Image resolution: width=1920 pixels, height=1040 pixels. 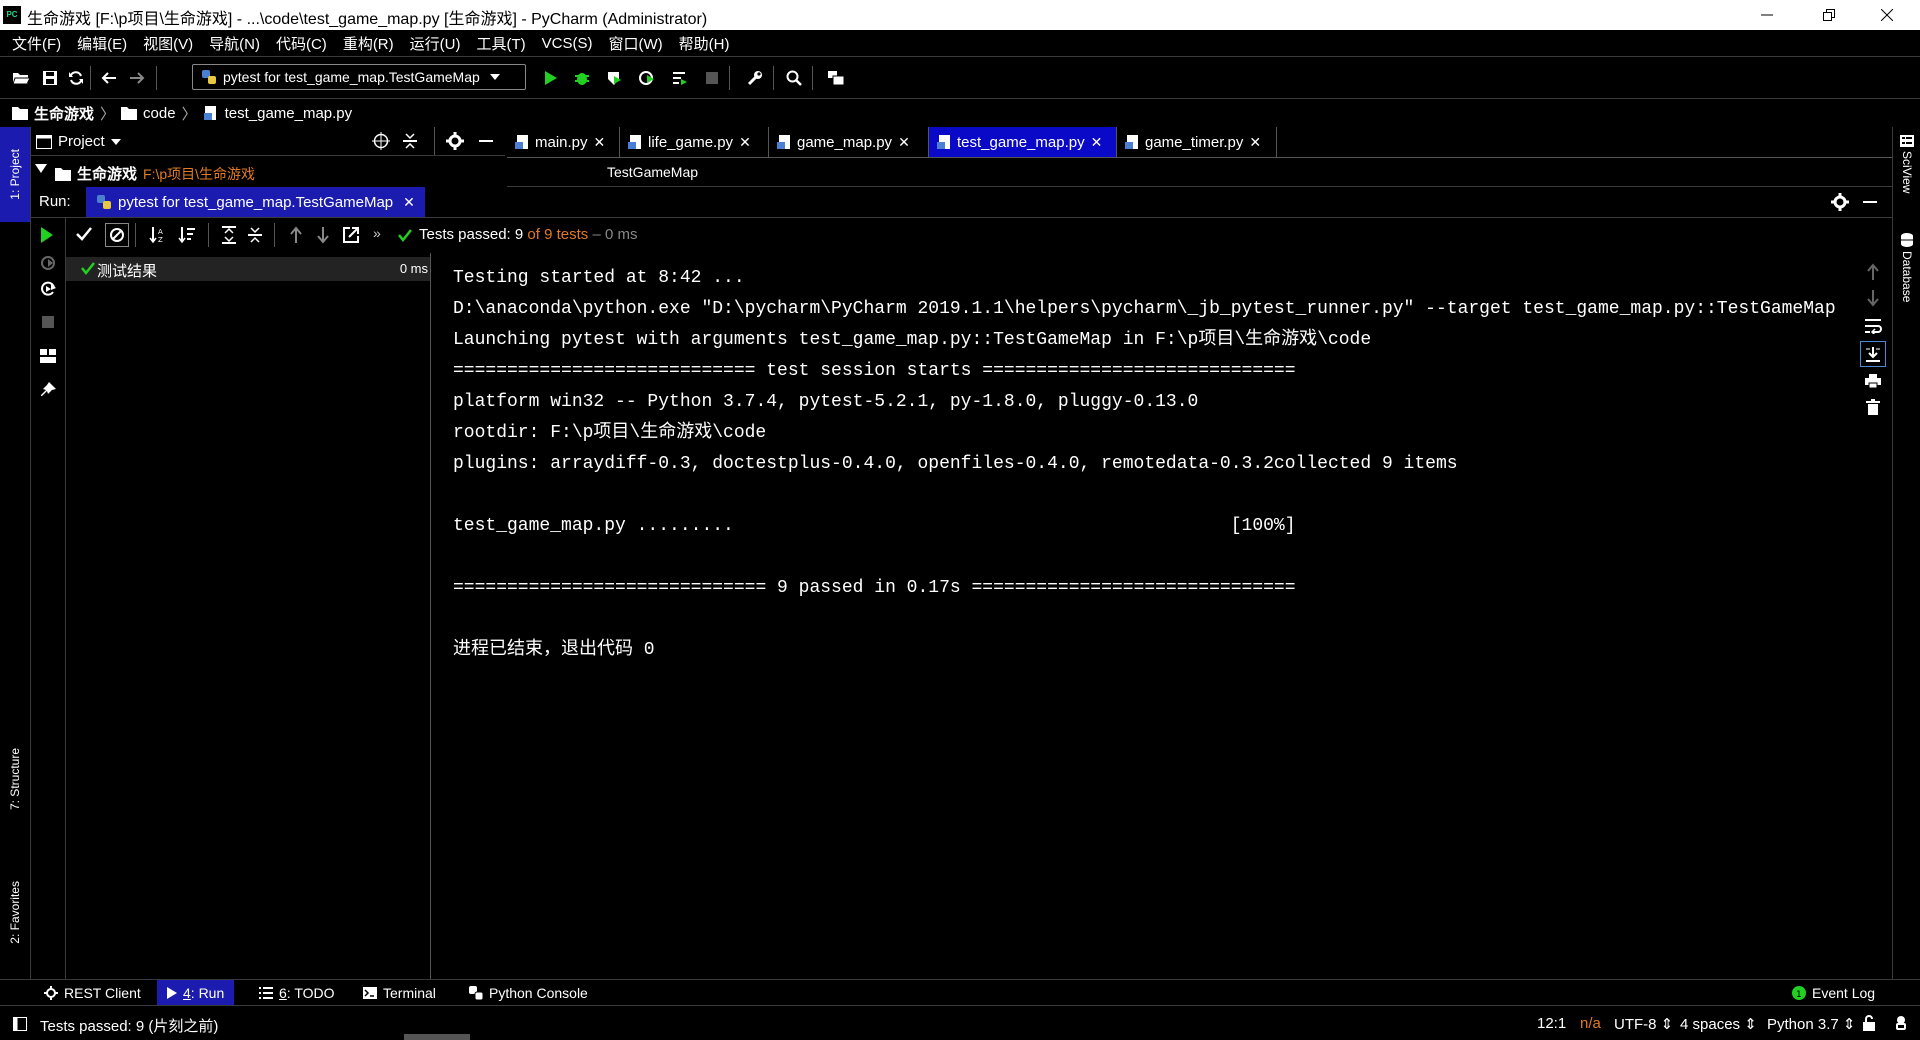 I want to click on previous-failed-test-button, so click(x=296, y=235).